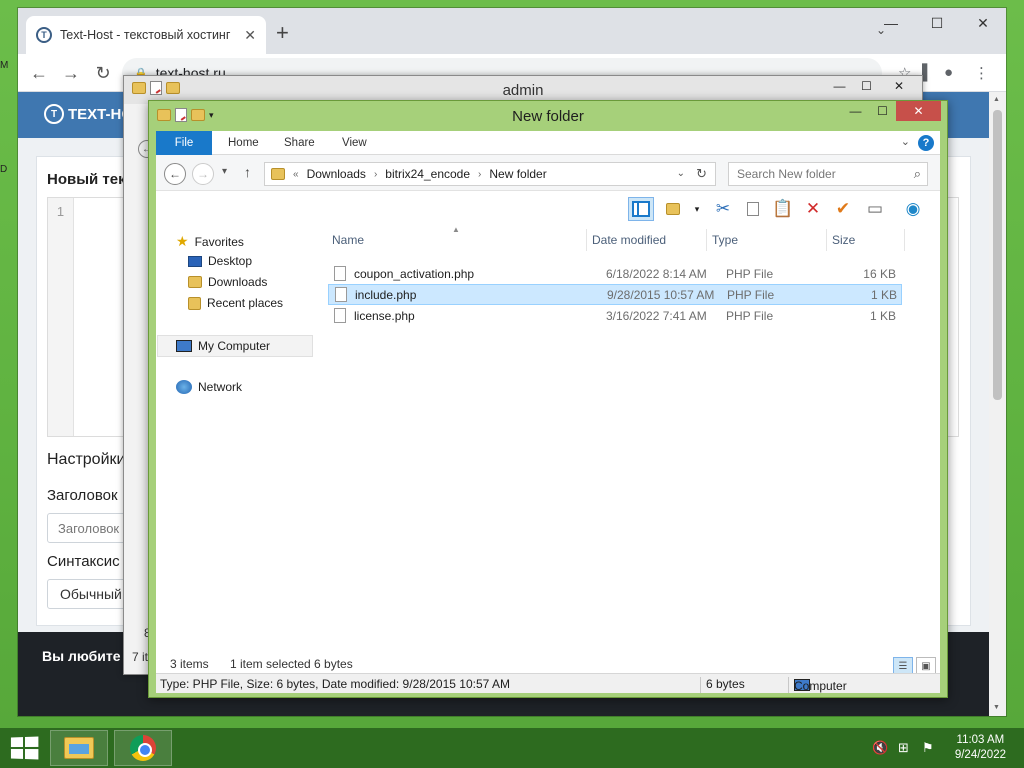  Describe the element at coordinates (456, 229) in the screenshot. I see `sort-indicator-icon: ▲` at that location.